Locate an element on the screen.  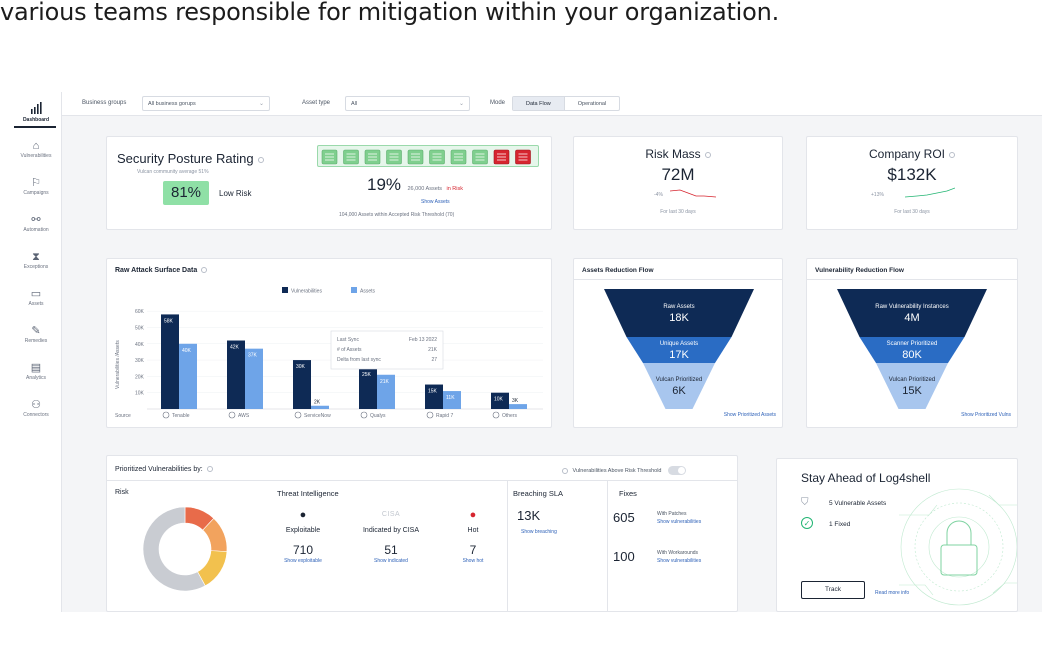
threat-value: 7 is located at coordinates (473, 550).